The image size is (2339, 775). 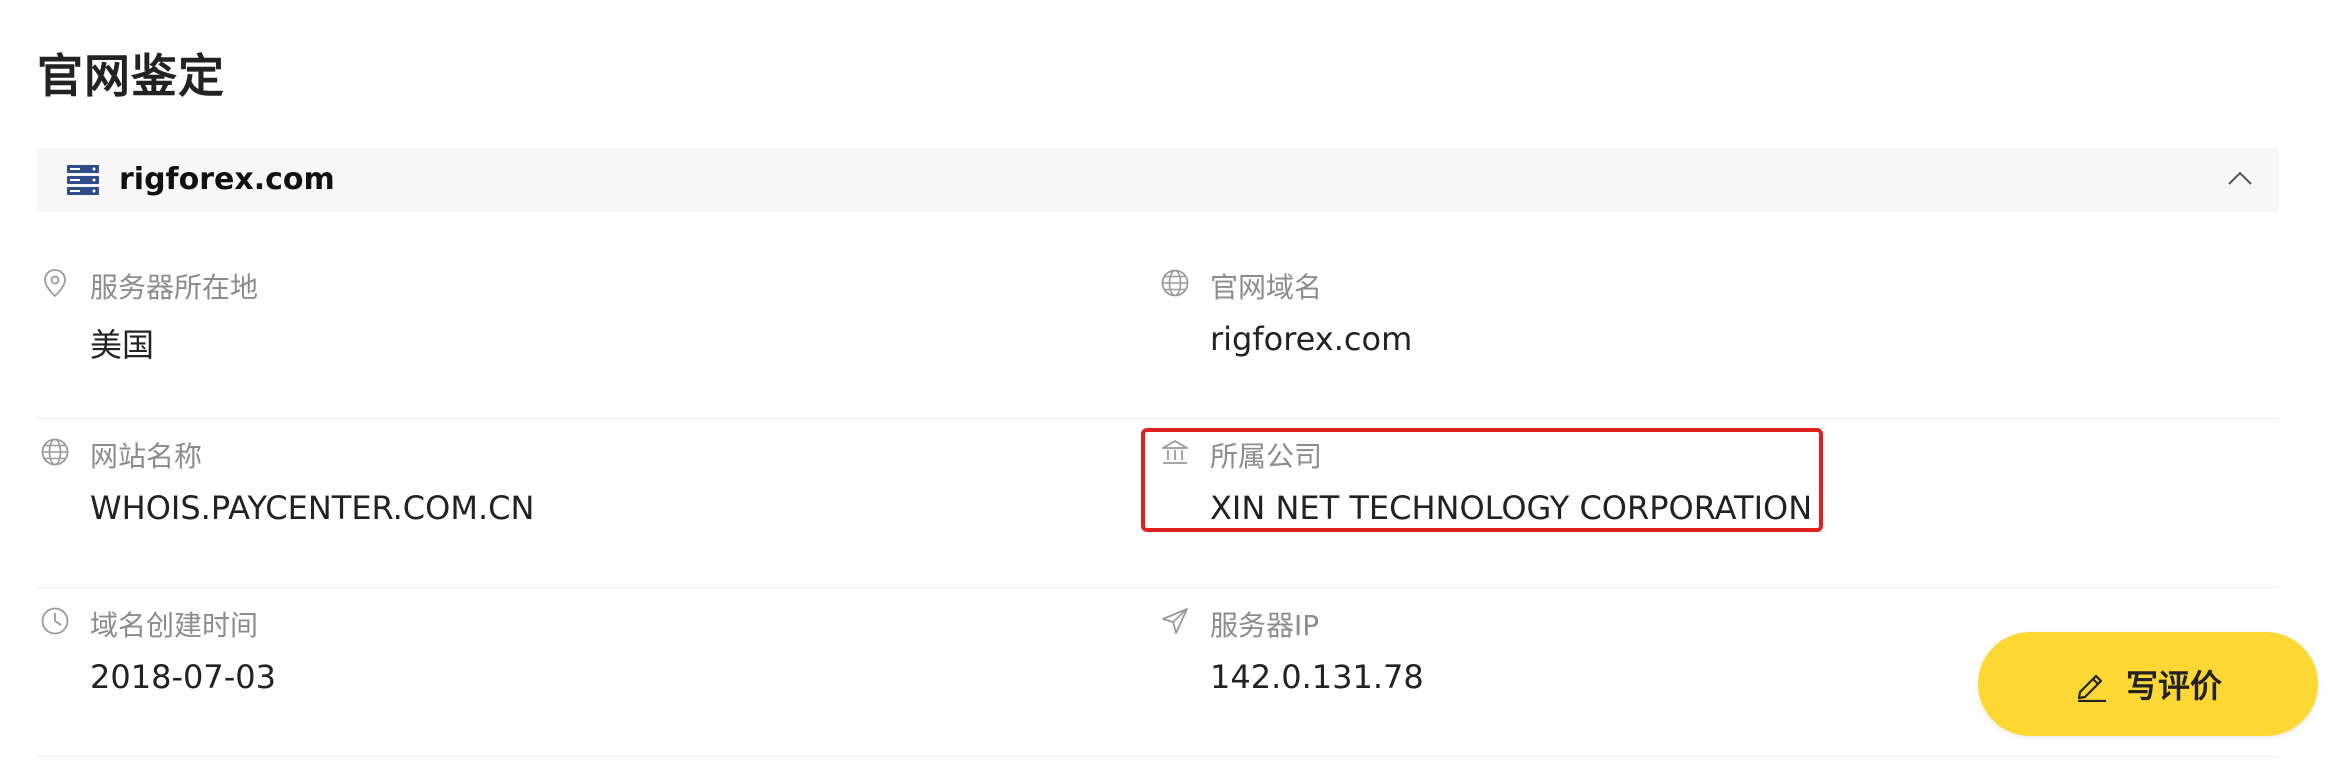 I want to click on site-name-value: WHOIS.PAYCENTER.COM.CN, so click(x=312, y=508).